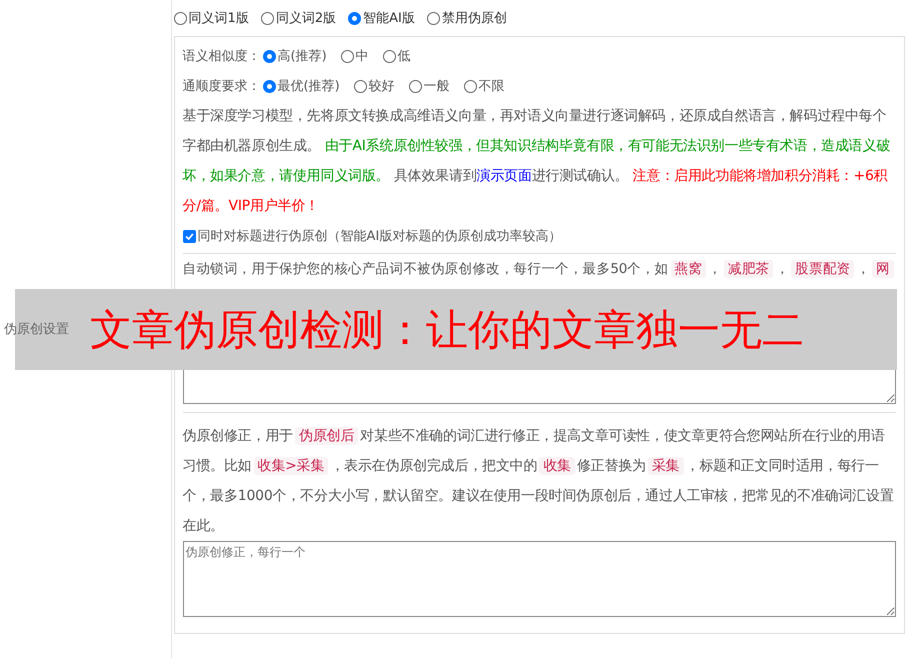 Image resolution: width=911 pixels, height=658 pixels. I want to click on auto-lock-text: 自动锁词，用于保护您的核心产品词不被伪原创修改，每行一个，最多50个，如 燕窝 ， 减肥茶 ， 股票配资 ， 网, so click(539, 269).